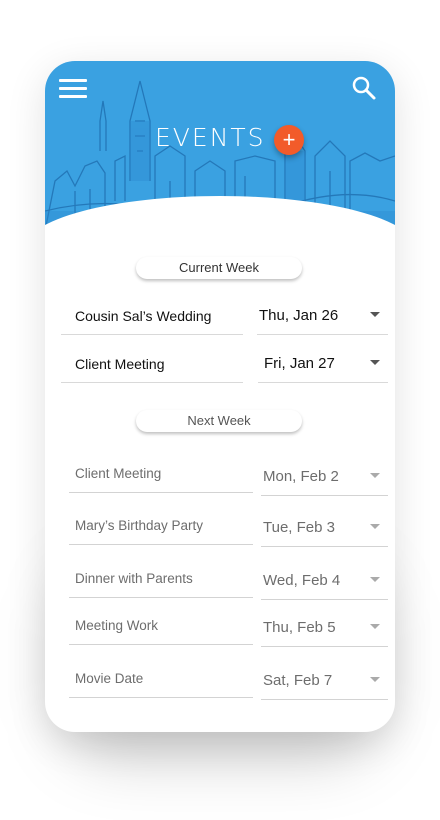 This screenshot has height=820, width=440. I want to click on event-date-value: Thu, Jan 26, so click(299, 315).